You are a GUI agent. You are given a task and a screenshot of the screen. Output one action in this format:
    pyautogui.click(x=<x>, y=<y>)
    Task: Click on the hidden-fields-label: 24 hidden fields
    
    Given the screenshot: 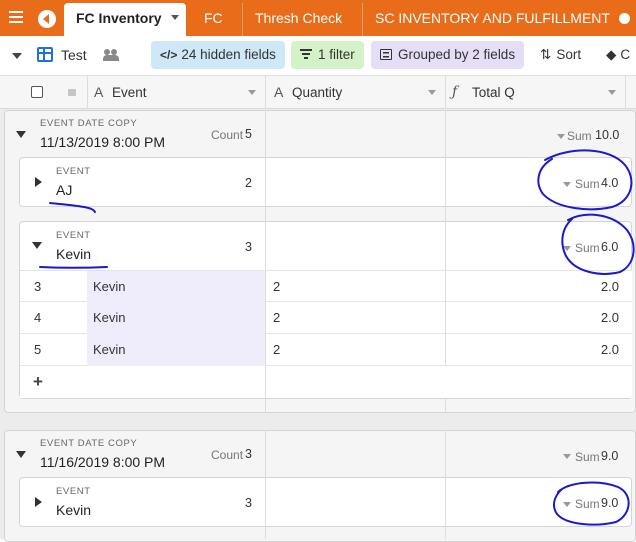 What is the action you would take?
    pyautogui.click(x=228, y=54)
    